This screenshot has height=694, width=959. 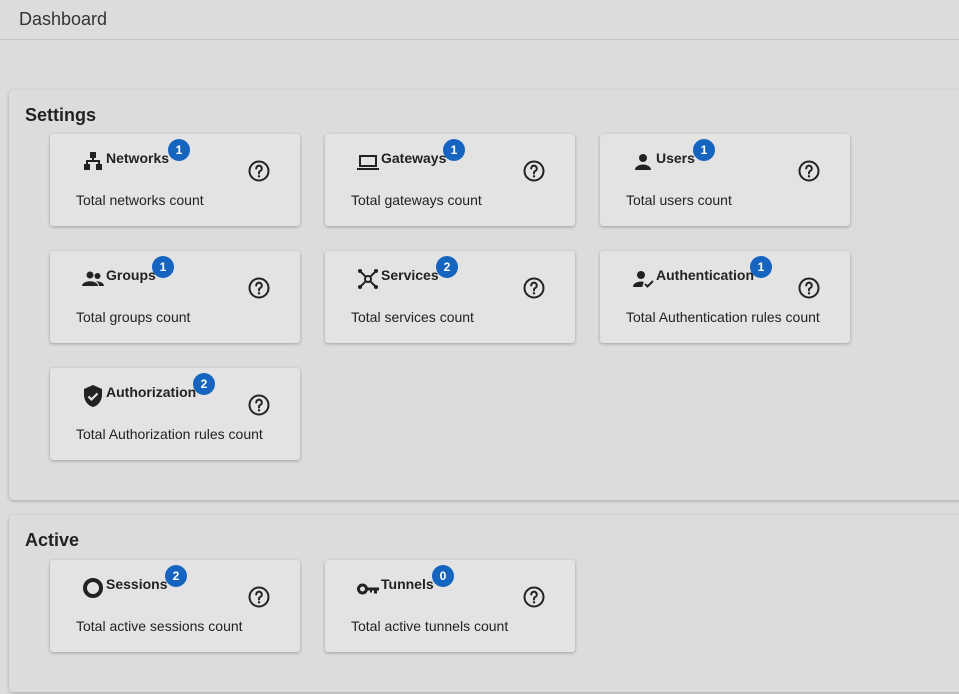 I want to click on tunnels-count-badge: 0, so click(x=443, y=576).